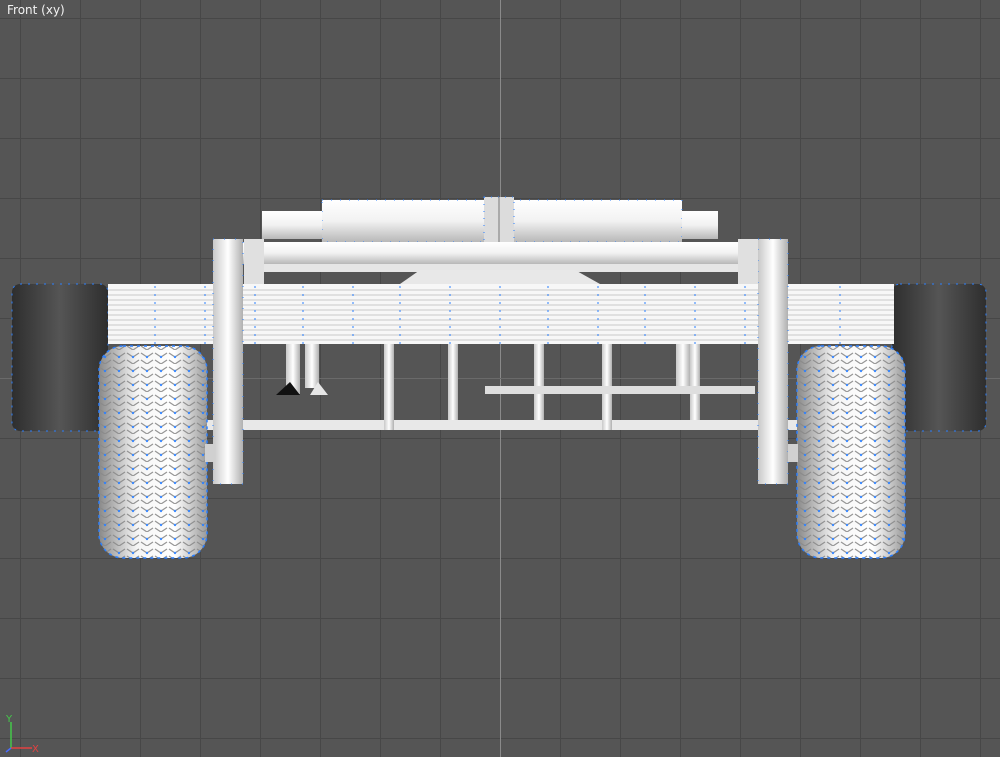 This screenshot has width=1000, height=757. I want to click on y-axis-label: Y, so click(9, 719).